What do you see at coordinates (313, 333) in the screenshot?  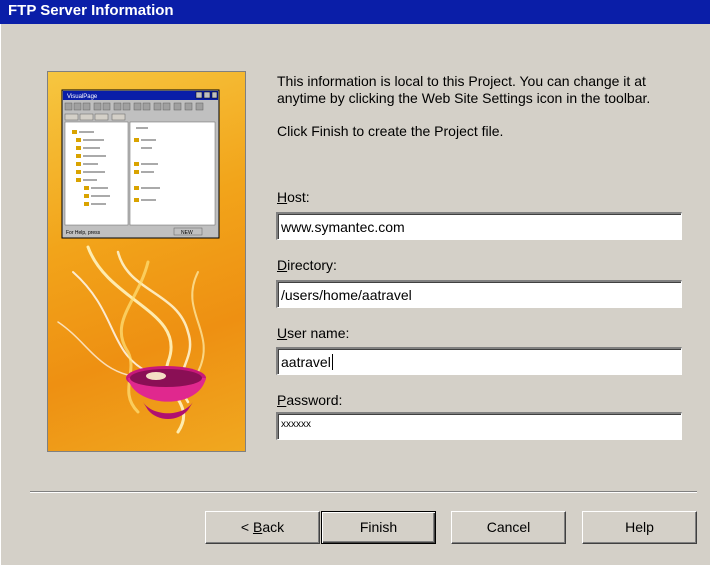 I see `username-label: User name:` at bounding box center [313, 333].